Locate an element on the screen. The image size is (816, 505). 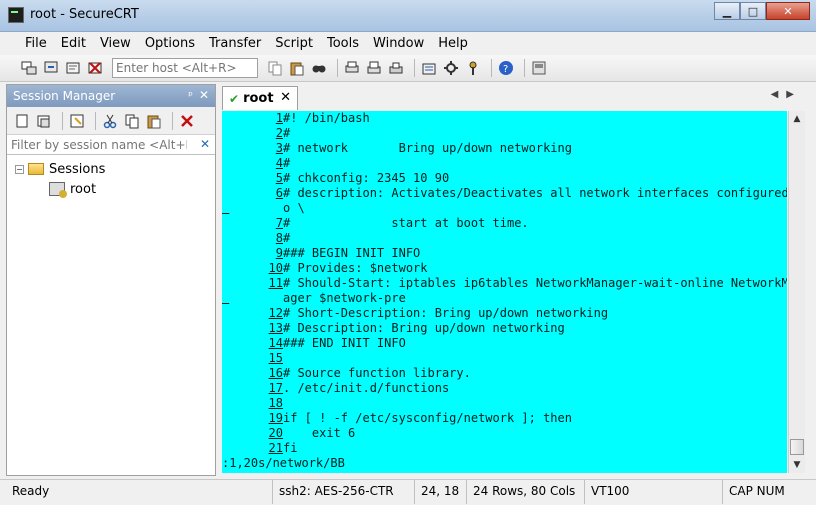
status-emulation: VT100 is located at coordinates (606, 492).